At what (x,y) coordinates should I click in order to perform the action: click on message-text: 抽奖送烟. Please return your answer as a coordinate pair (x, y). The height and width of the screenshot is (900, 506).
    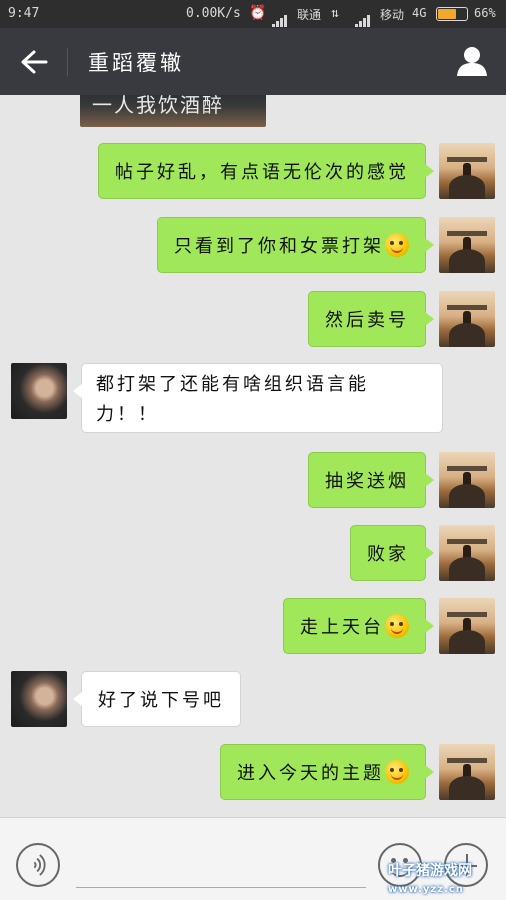
    Looking at the image, I should click on (367, 481).